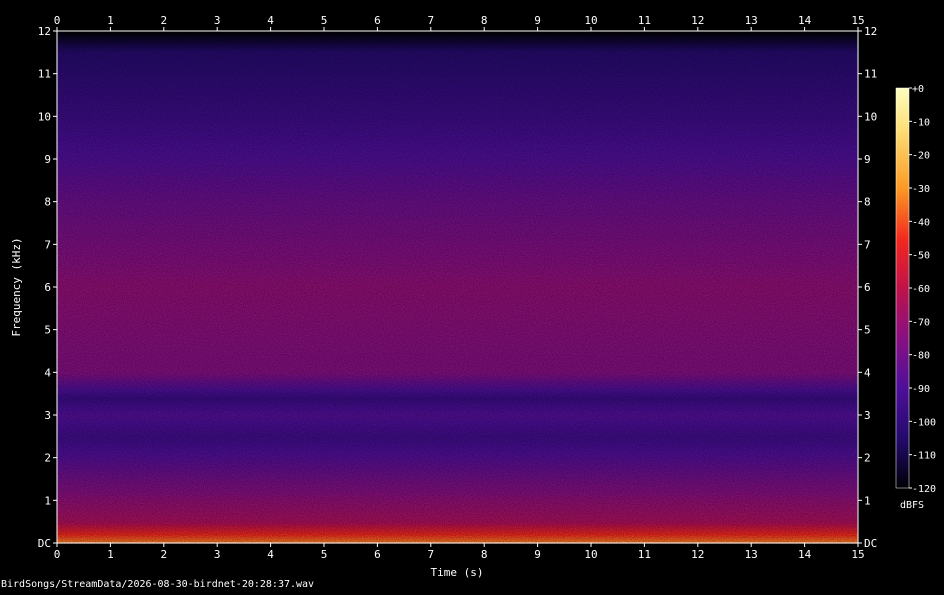  I want to click on y-tick-label: 8, so click(47, 202).